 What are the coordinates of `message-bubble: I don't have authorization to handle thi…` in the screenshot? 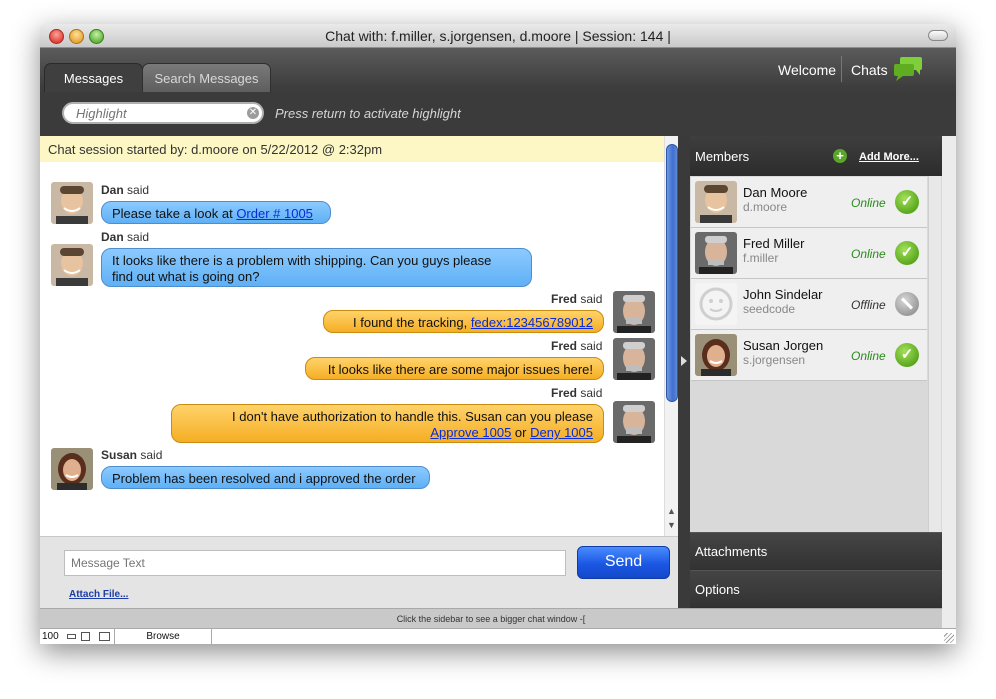 It's located at (387, 423).